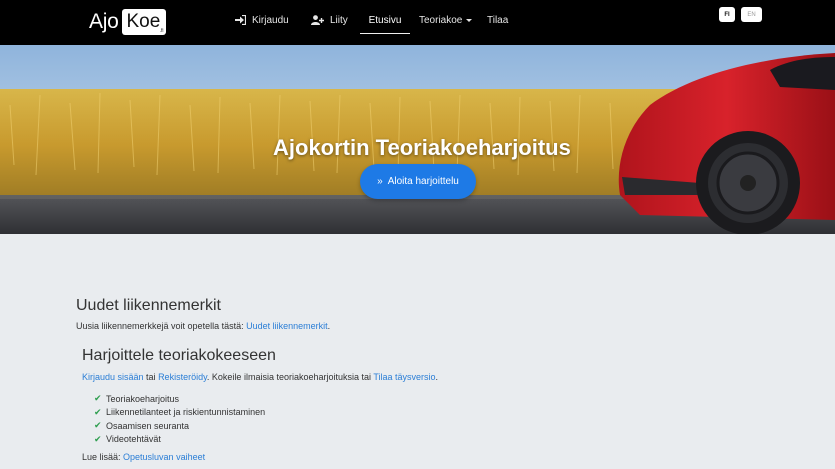 The image size is (835, 469). Describe the element at coordinates (179, 355) in the screenshot. I see `practice-heading: Harjoittele teoriakokeeseen` at that location.